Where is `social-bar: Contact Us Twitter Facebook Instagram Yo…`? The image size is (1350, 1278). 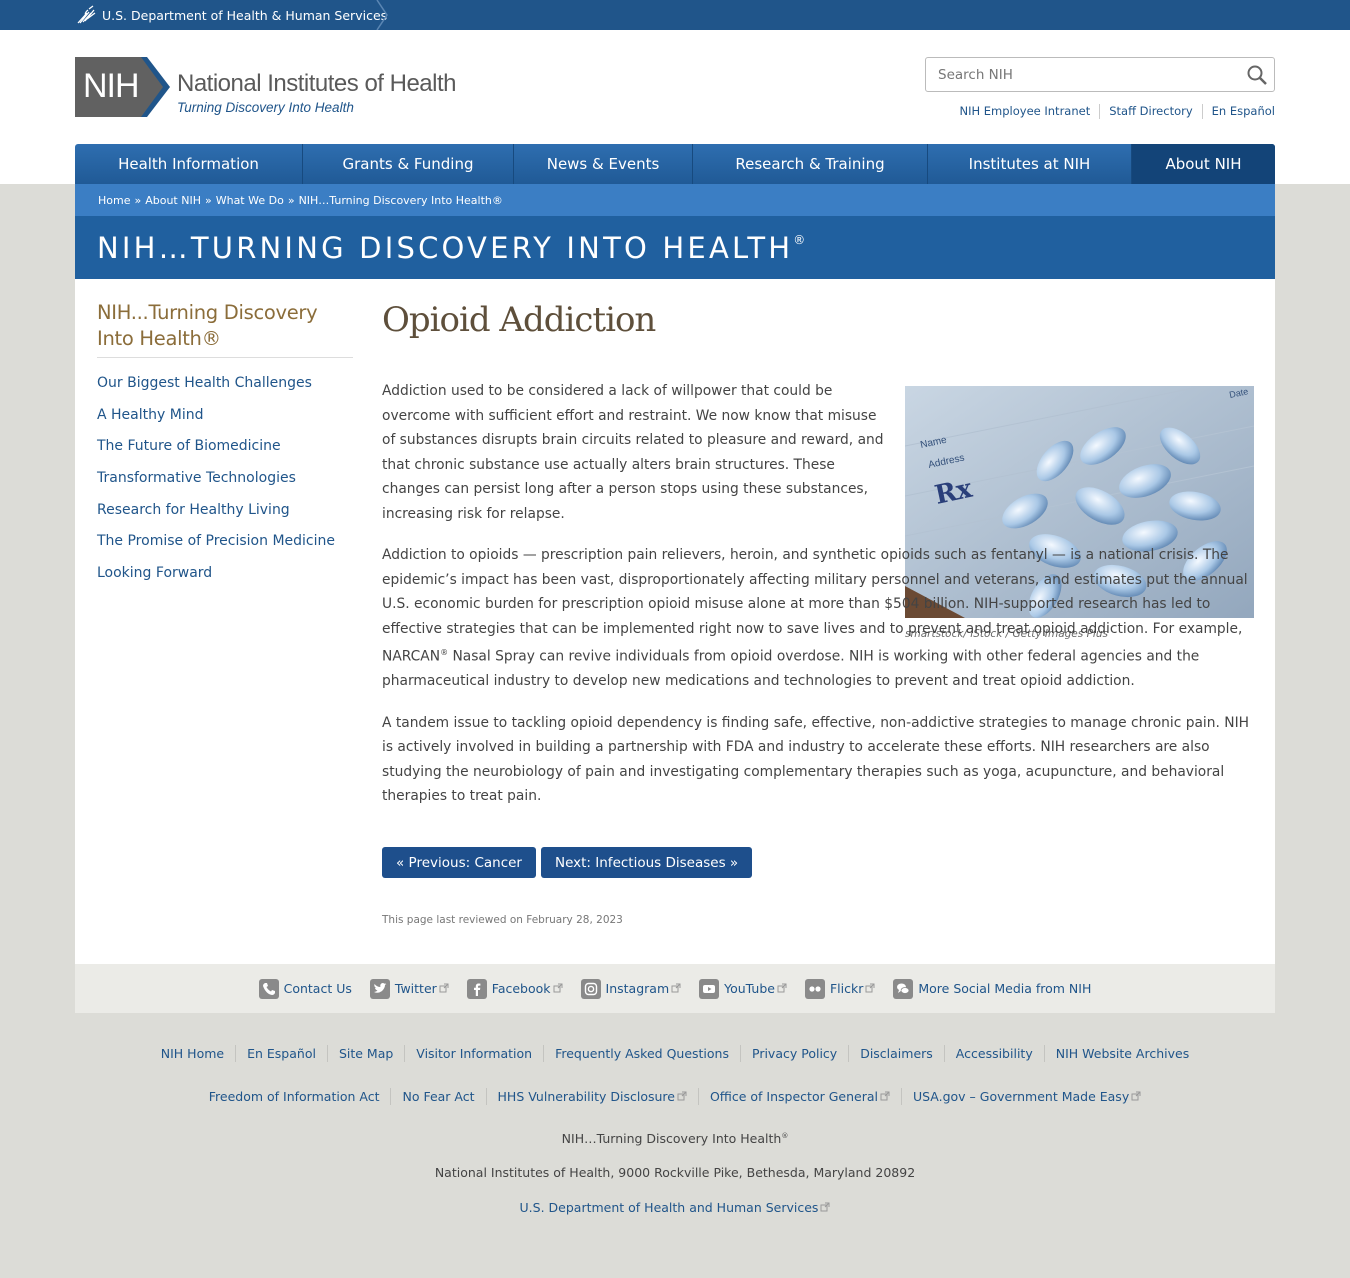
social-bar: Contact Us Twitter Facebook Instagram Yo… is located at coordinates (675, 988).